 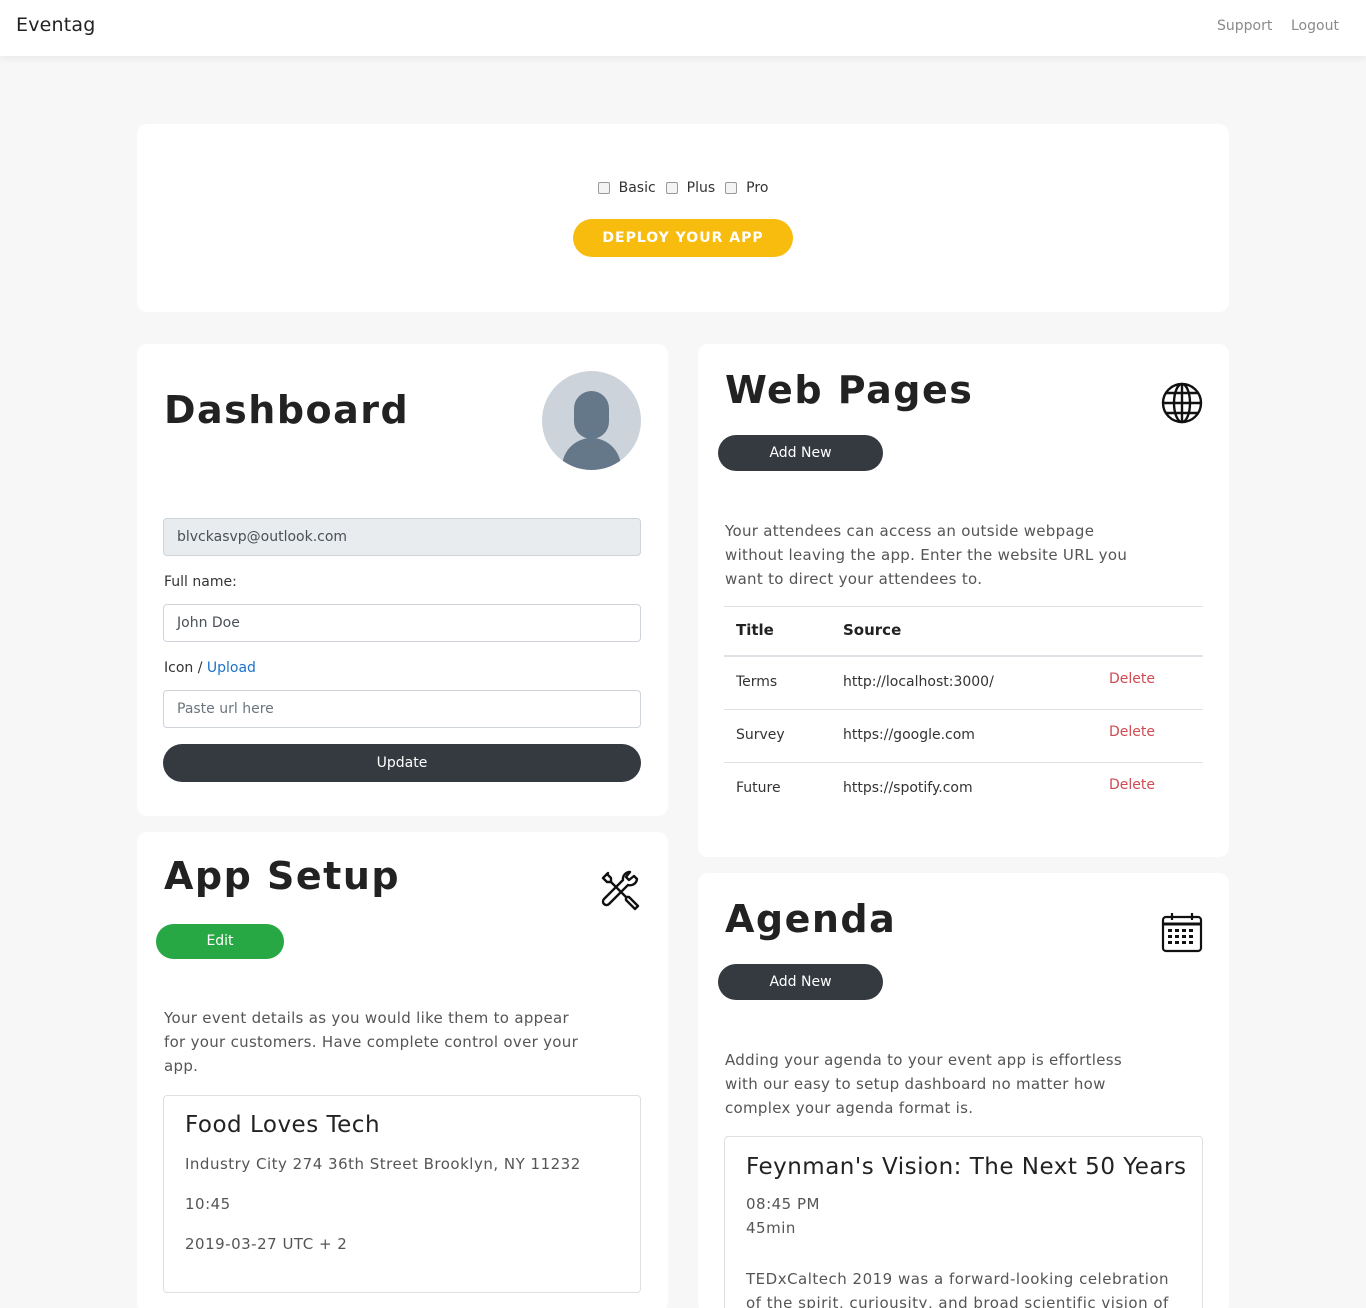 What do you see at coordinates (811, 919) in the screenshot?
I see `agenda-title: Agenda` at bounding box center [811, 919].